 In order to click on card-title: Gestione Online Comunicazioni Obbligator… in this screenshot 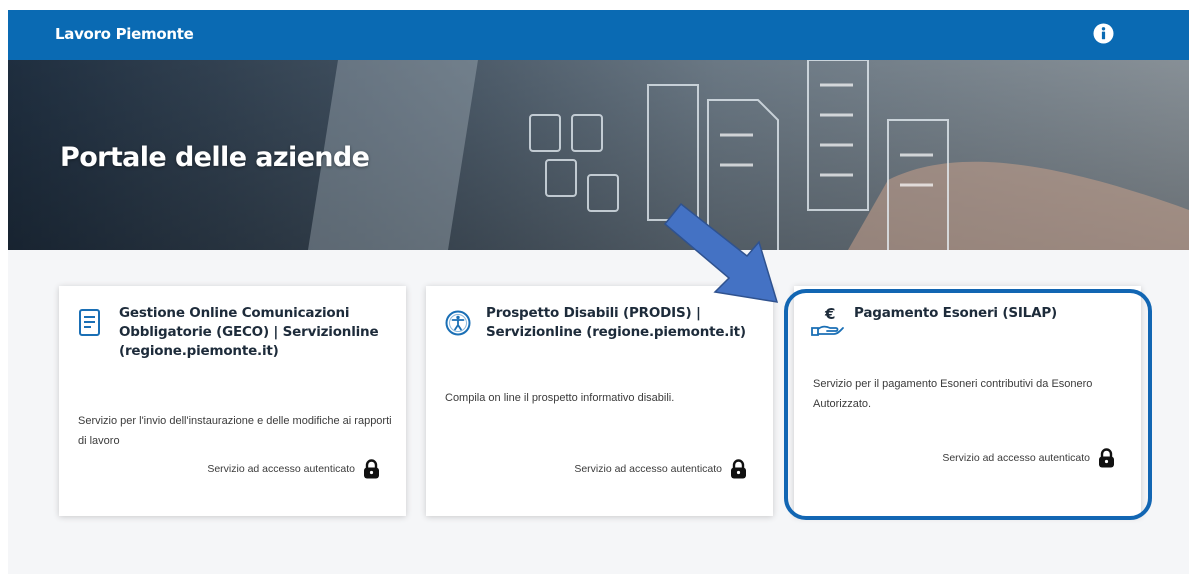, I will do `click(254, 332)`.